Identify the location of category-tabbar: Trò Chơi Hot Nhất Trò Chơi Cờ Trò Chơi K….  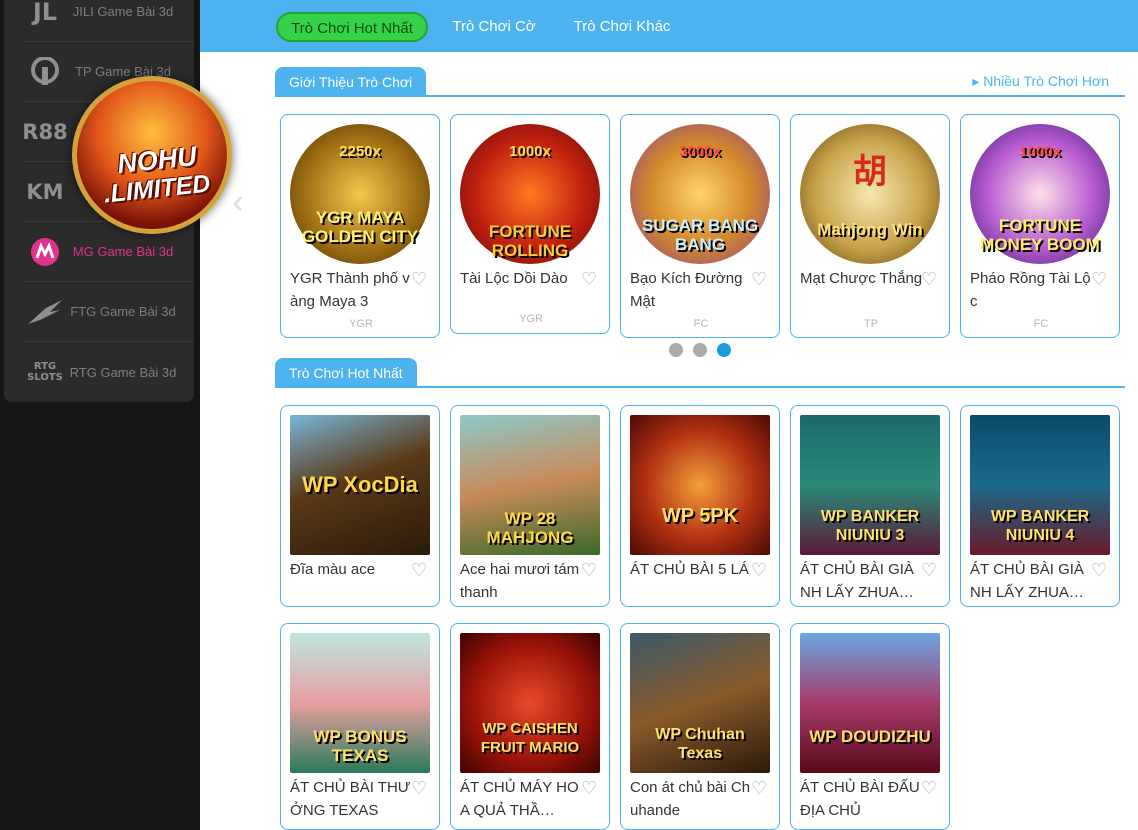
(669, 26).